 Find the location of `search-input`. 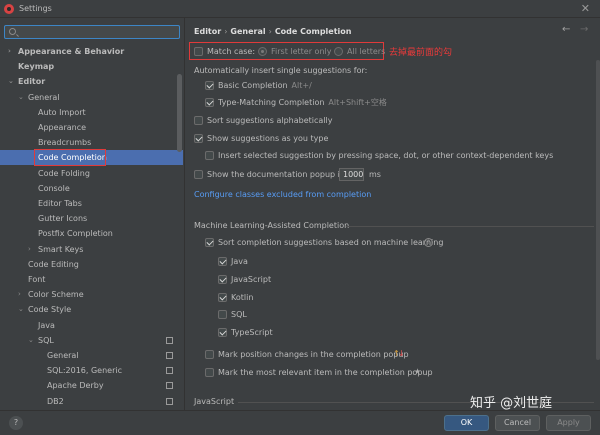

search-input is located at coordinates (92, 32).